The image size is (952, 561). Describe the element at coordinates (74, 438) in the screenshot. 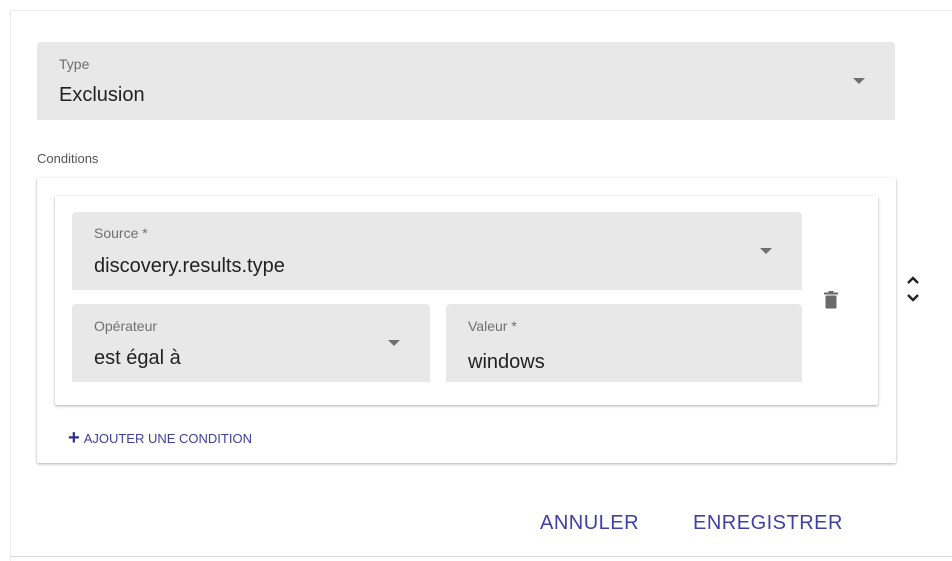

I see `plus-icon: +` at that location.